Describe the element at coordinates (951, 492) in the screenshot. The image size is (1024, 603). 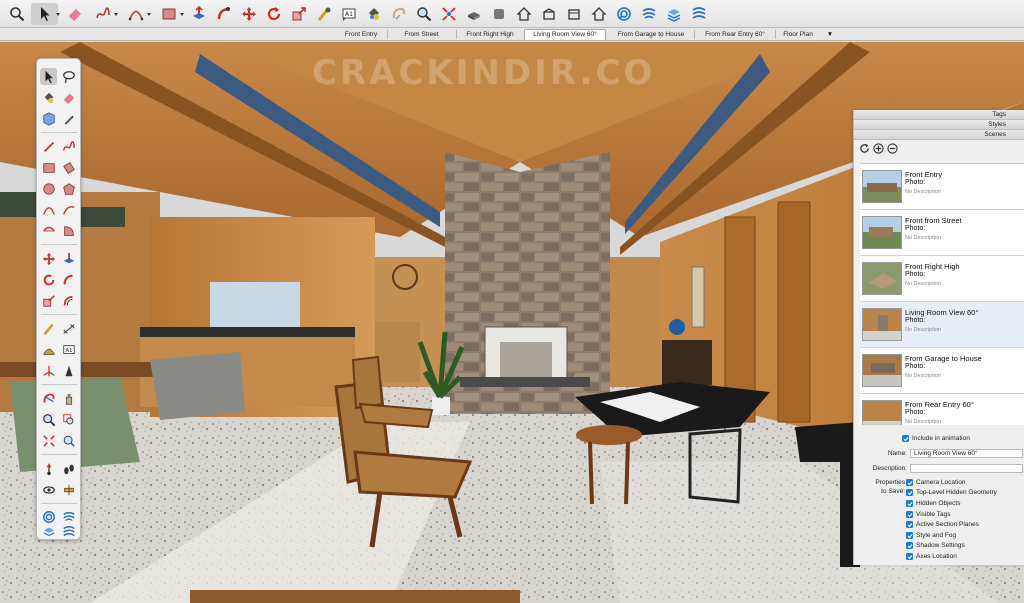
I see `property-top-level-hidden-geometry: Top-Level Hidden Geometry` at that location.